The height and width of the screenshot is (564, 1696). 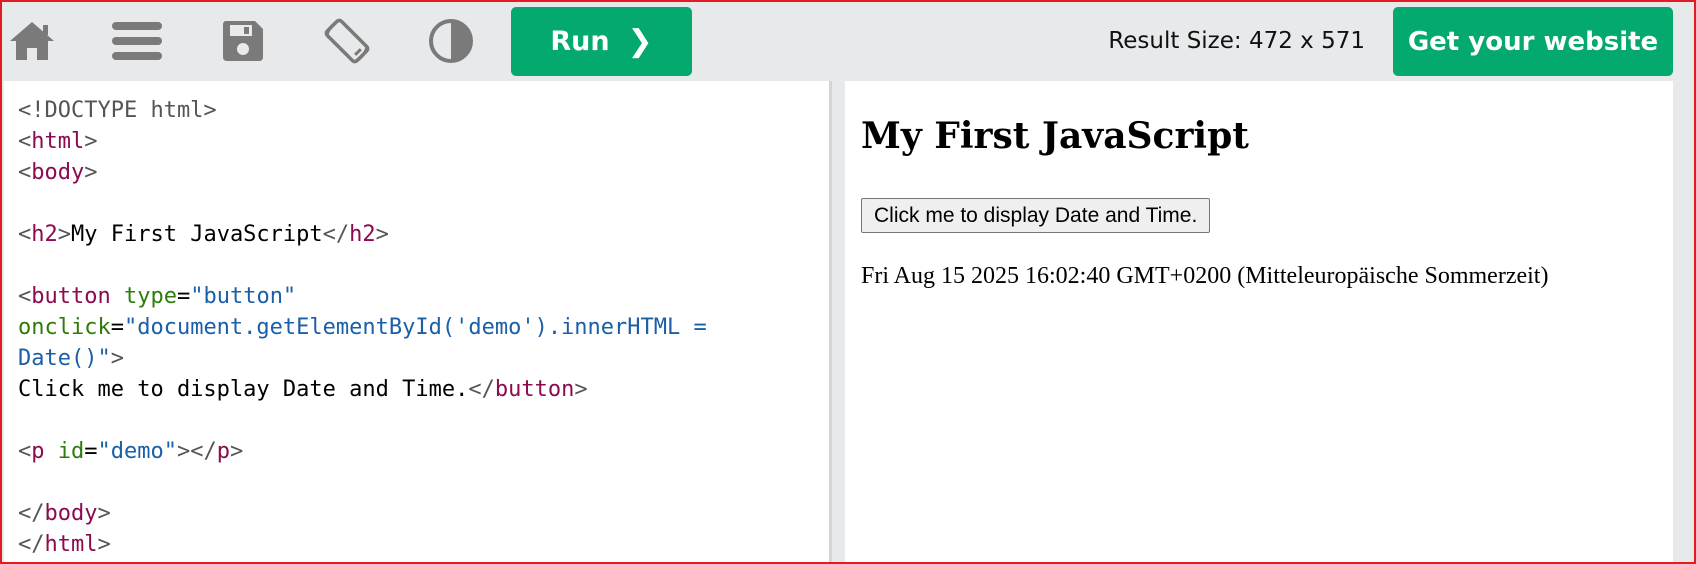 What do you see at coordinates (1036, 215) in the screenshot?
I see `display-date-button: Click me to display Date and Time.` at bounding box center [1036, 215].